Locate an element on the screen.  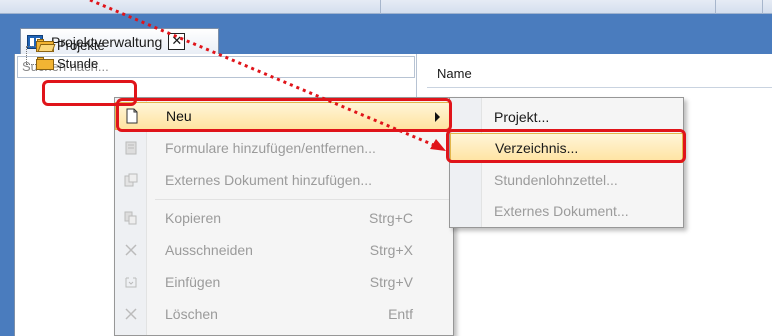
menu-item-loeschen: Löschen Entf is located at coordinates (284, 314).